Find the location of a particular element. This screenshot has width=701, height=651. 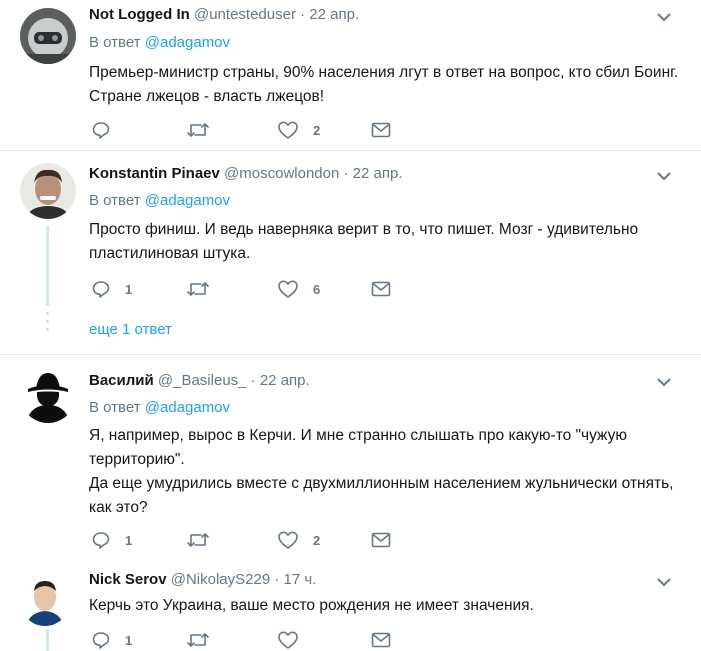

like-button is located at coordinates (295, 640).